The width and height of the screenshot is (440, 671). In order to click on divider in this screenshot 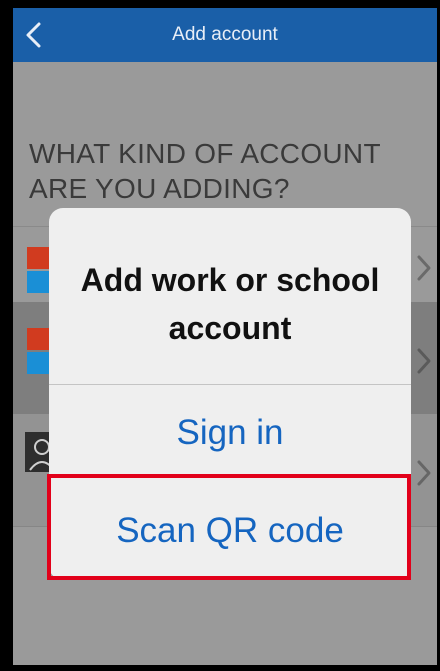, I will do `click(230, 384)`.